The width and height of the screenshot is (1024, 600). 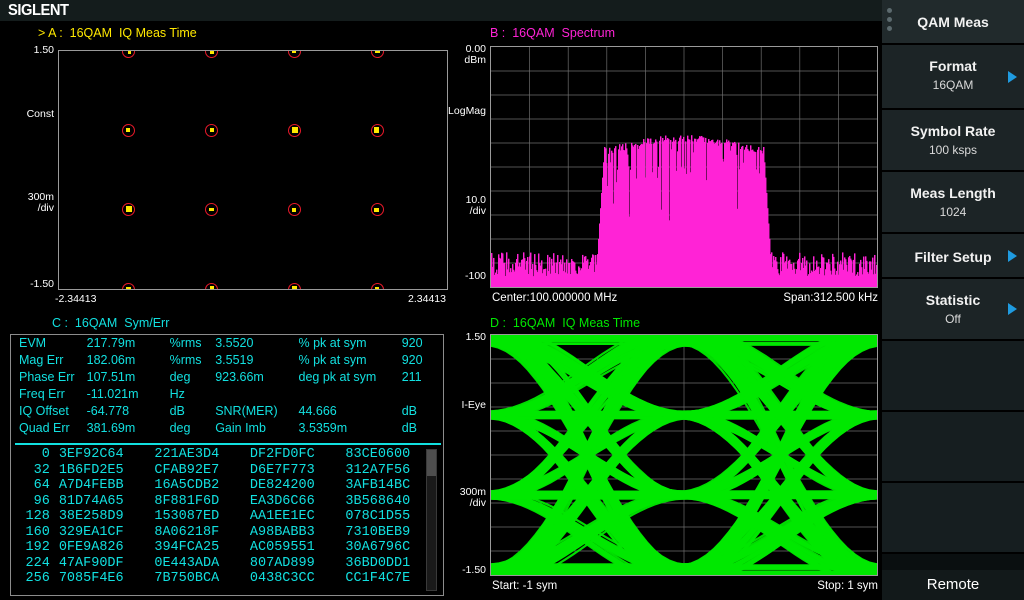 What do you see at coordinates (475, 337) in the screenshot?
I see `panel-d-ytop-label: 1.50` at bounding box center [475, 337].